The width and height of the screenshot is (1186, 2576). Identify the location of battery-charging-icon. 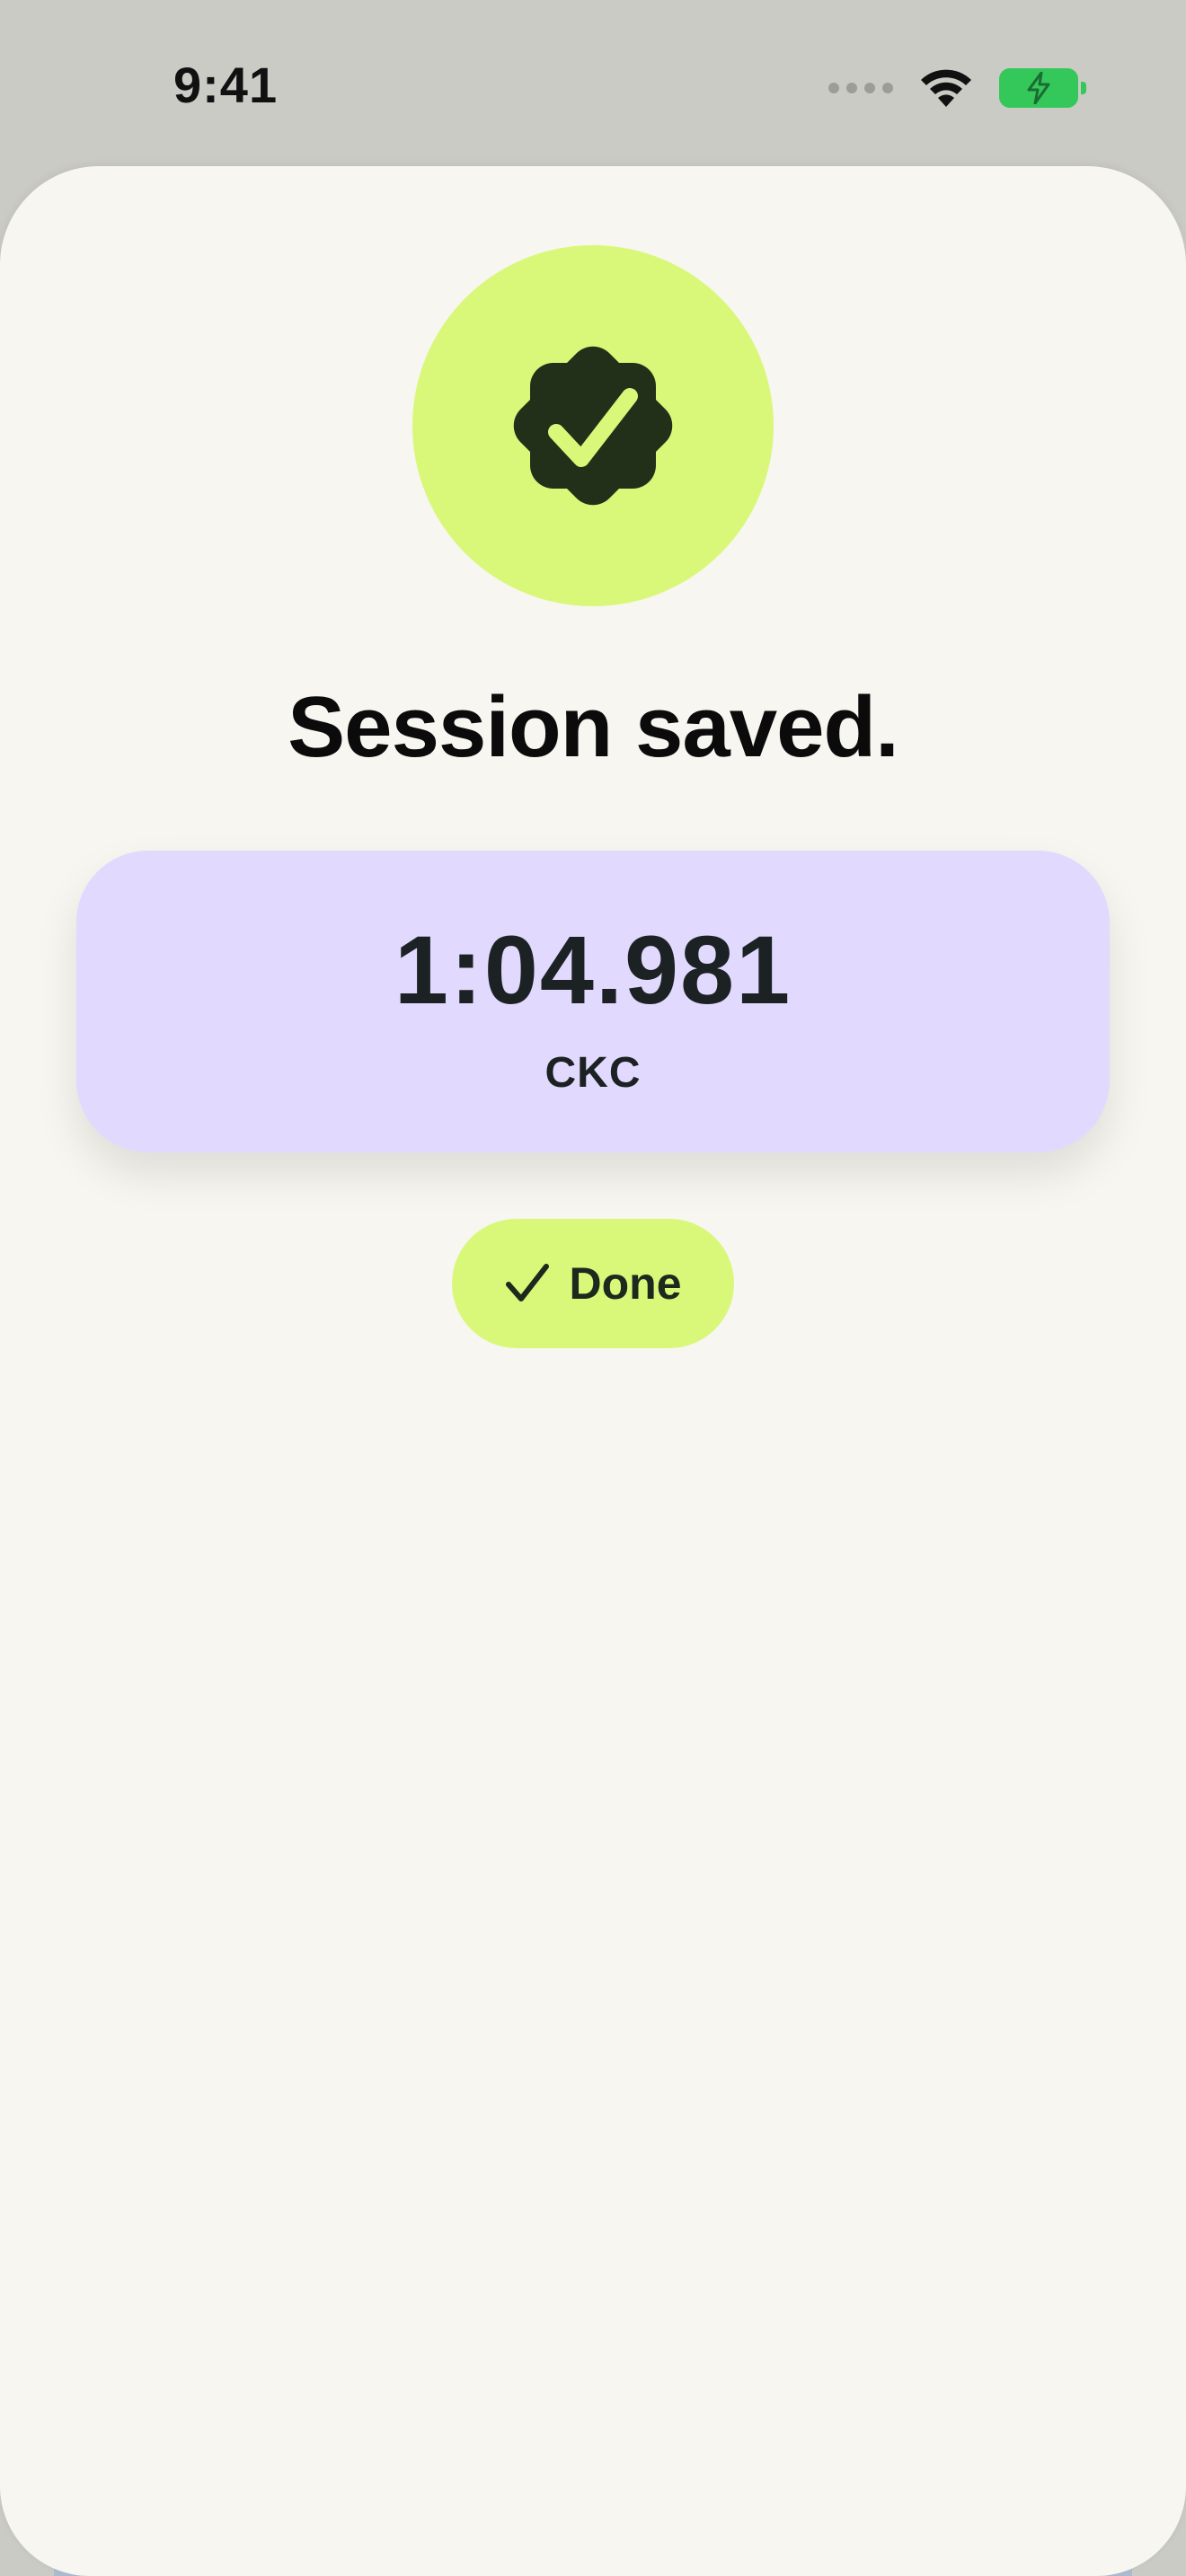
(1042, 88).